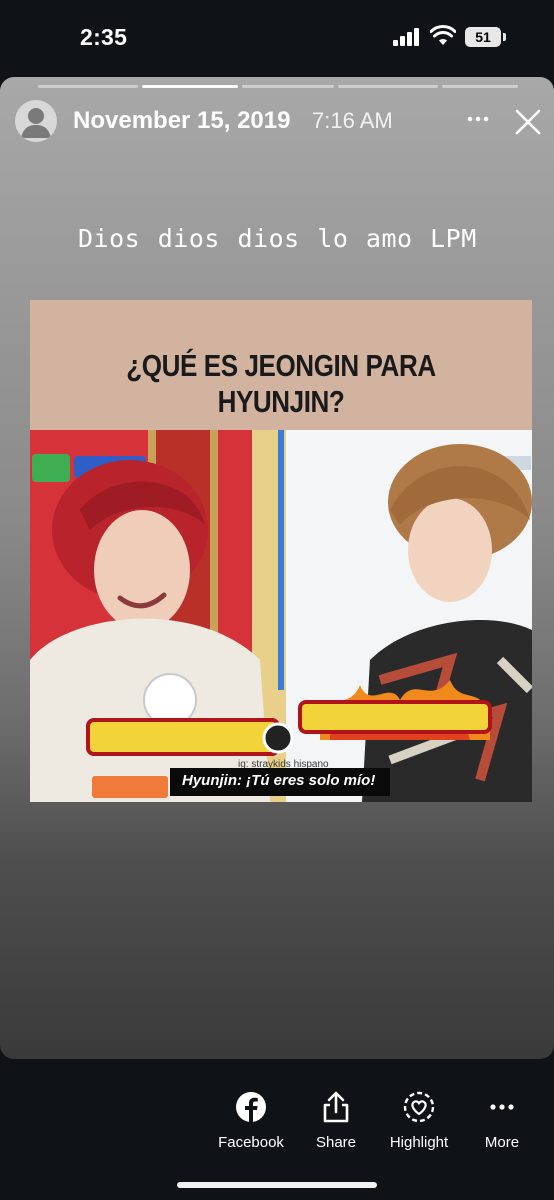 Image resolution: width=554 pixels, height=1200 pixels. What do you see at coordinates (419, 1142) in the screenshot?
I see `highlight-label: Highlight` at bounding box center [419, 1142].